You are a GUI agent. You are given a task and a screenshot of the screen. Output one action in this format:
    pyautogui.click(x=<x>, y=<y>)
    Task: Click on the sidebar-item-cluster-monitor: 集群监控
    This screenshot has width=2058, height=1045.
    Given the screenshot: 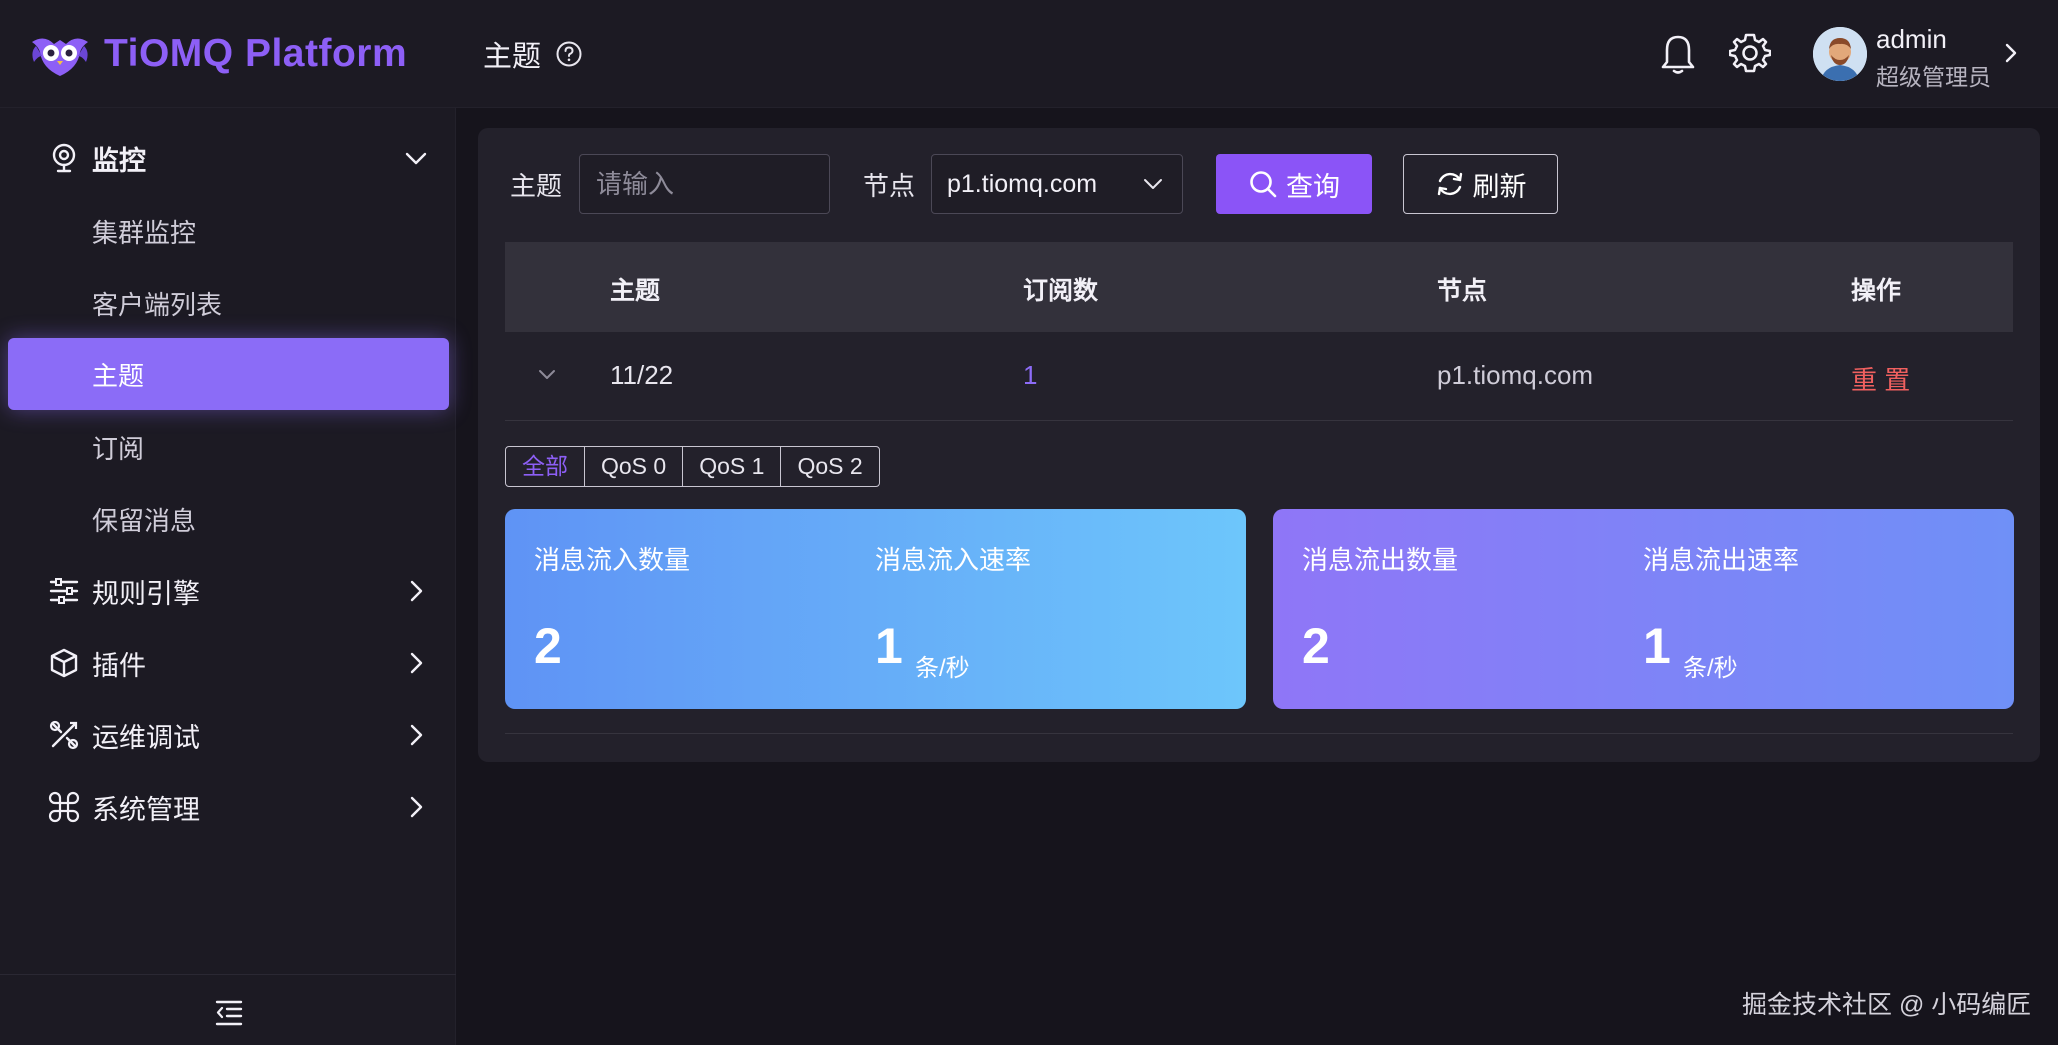 What is the action you would take?
    pyautogui.click(x=228, y=231)
    